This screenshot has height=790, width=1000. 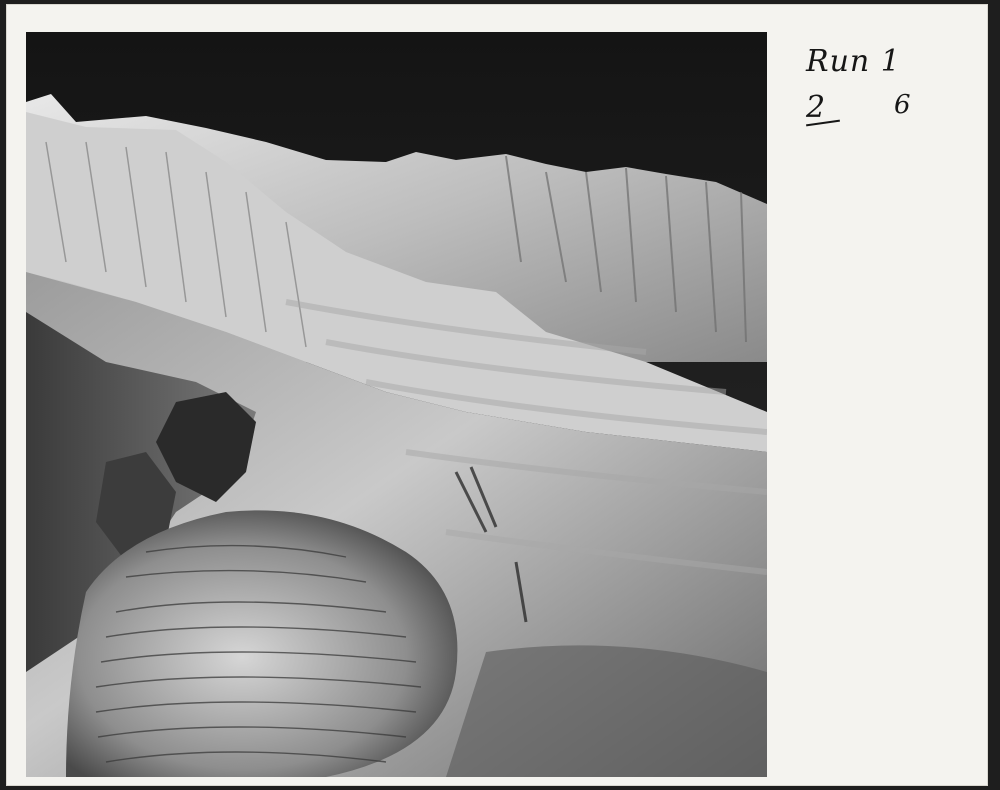 I want to click on frame-number-left: 2, so click(x=816, y=107).